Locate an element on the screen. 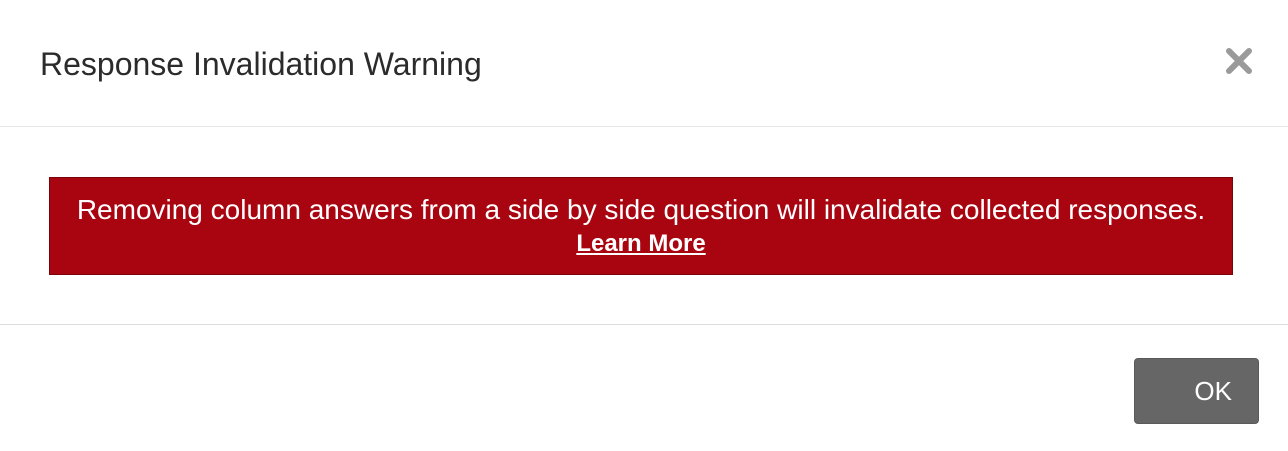 This screenshot has width=1288, height=451. close-icon is located at coordinates (1239, 61).